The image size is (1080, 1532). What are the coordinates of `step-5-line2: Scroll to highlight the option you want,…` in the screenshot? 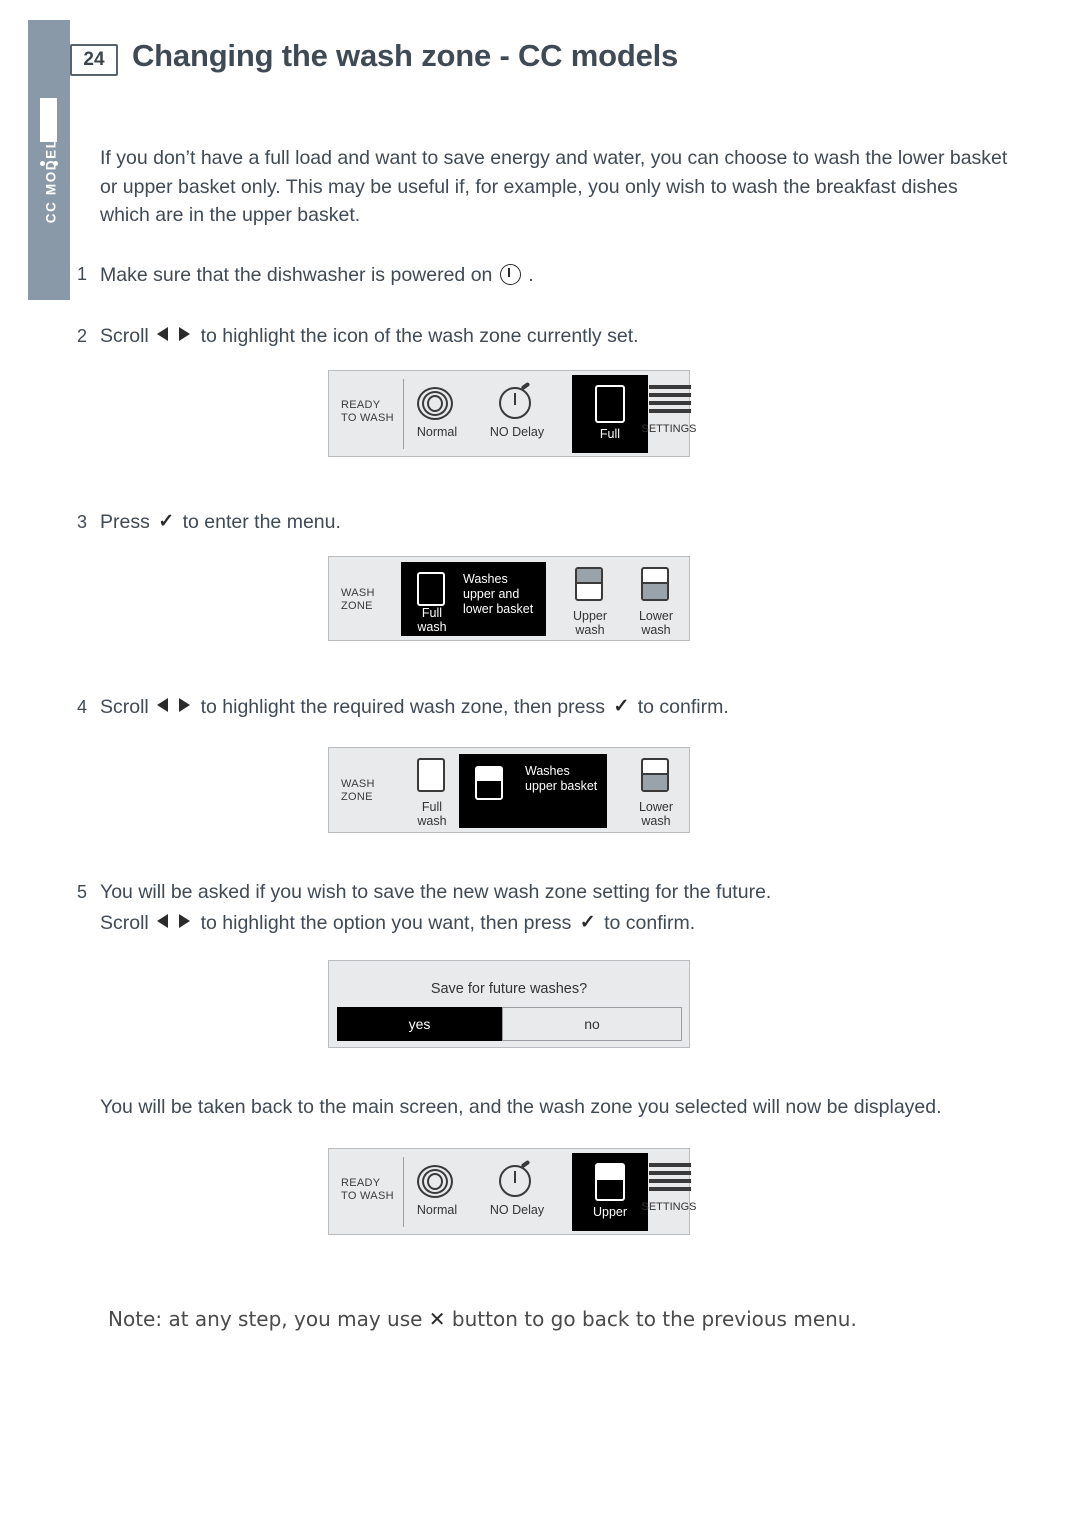 It's located at (560, 924).